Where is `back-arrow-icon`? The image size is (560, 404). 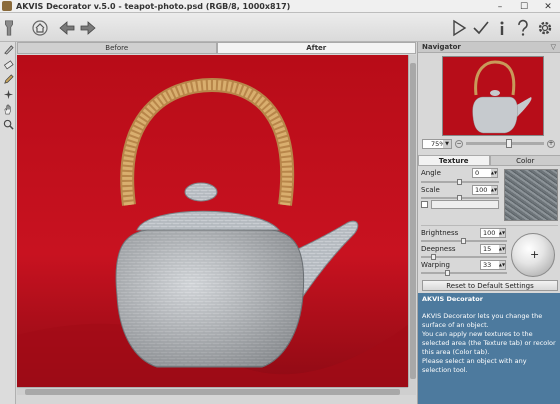
back-arrow-icon is located at coordinates (67, 28).